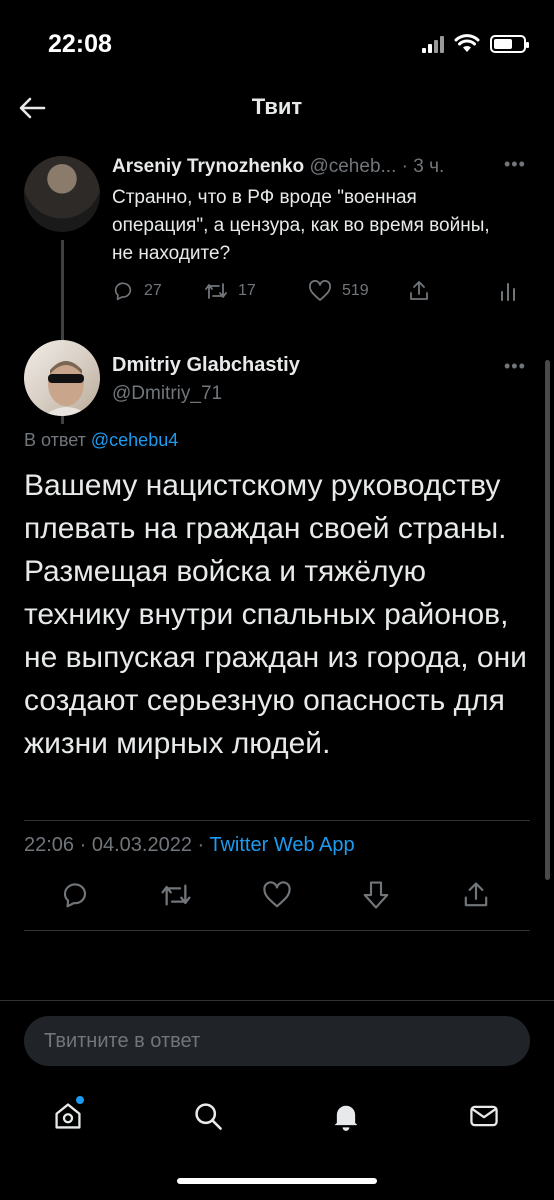 Image resolution: width=554 pixels, height=1200 pixels. I want to click on parent-retweet-button: 17, so click(230, 291).